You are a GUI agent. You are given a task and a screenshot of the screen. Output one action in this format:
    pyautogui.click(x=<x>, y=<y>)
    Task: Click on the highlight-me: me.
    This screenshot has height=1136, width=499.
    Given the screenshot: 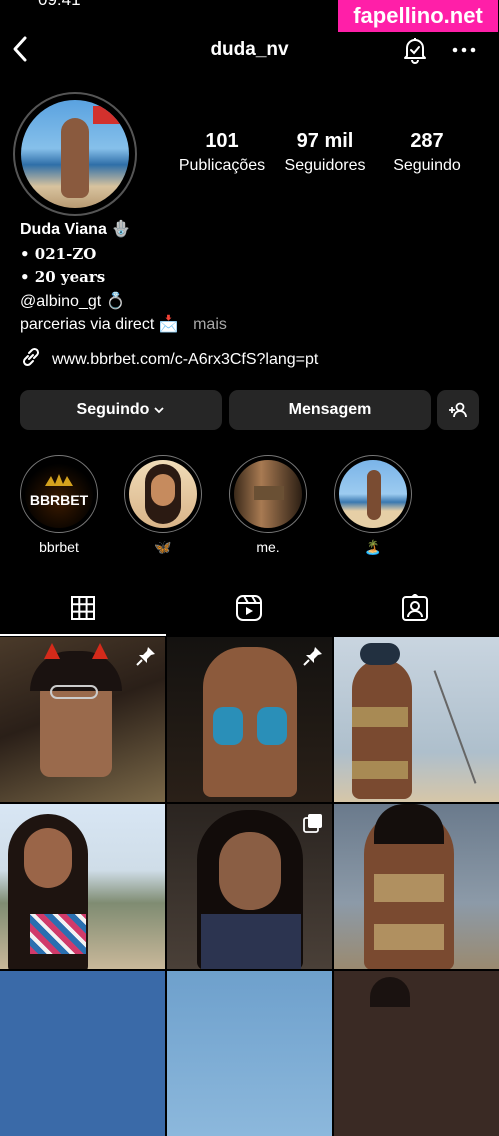 What is the action you would take?
    pyautogui.click(x=268, y=505)
    